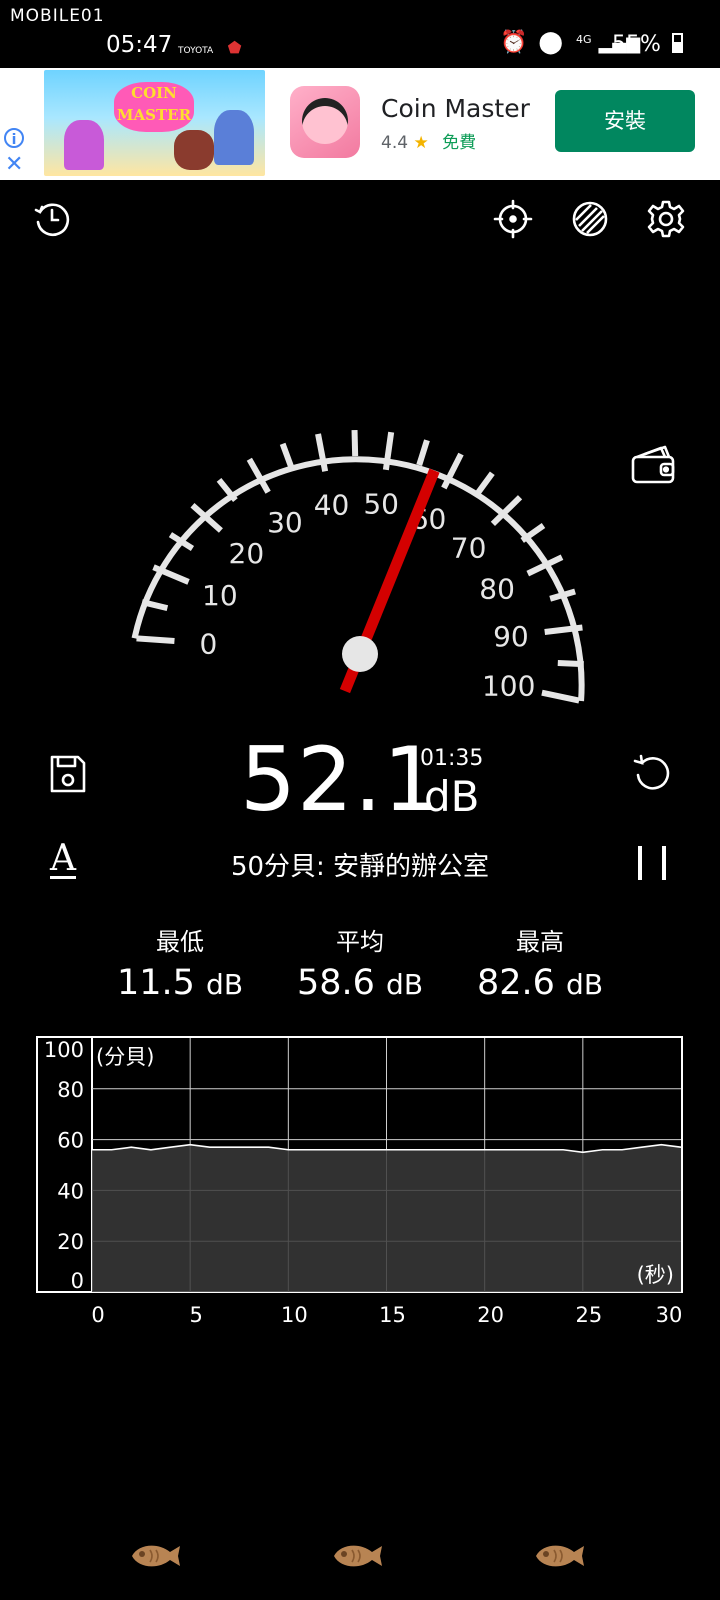 The width and height of the screenshot is (720, 1600). What do you see at coordinates (511, 636) in the screenshot?
I see `gauge-tick-label: 90` at bounding box center [511, 636].